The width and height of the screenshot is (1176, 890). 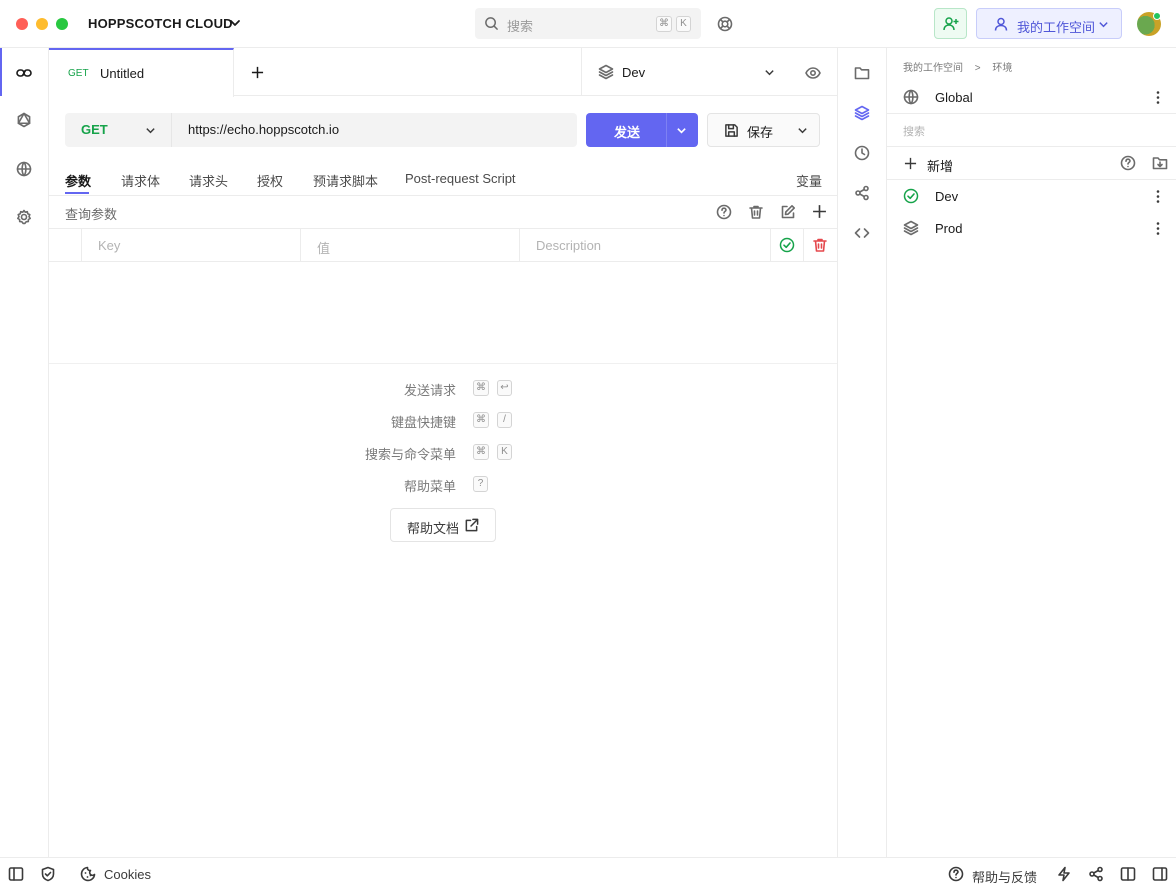 I want to click on collections-folder-icon, so click(x=862, y=73).